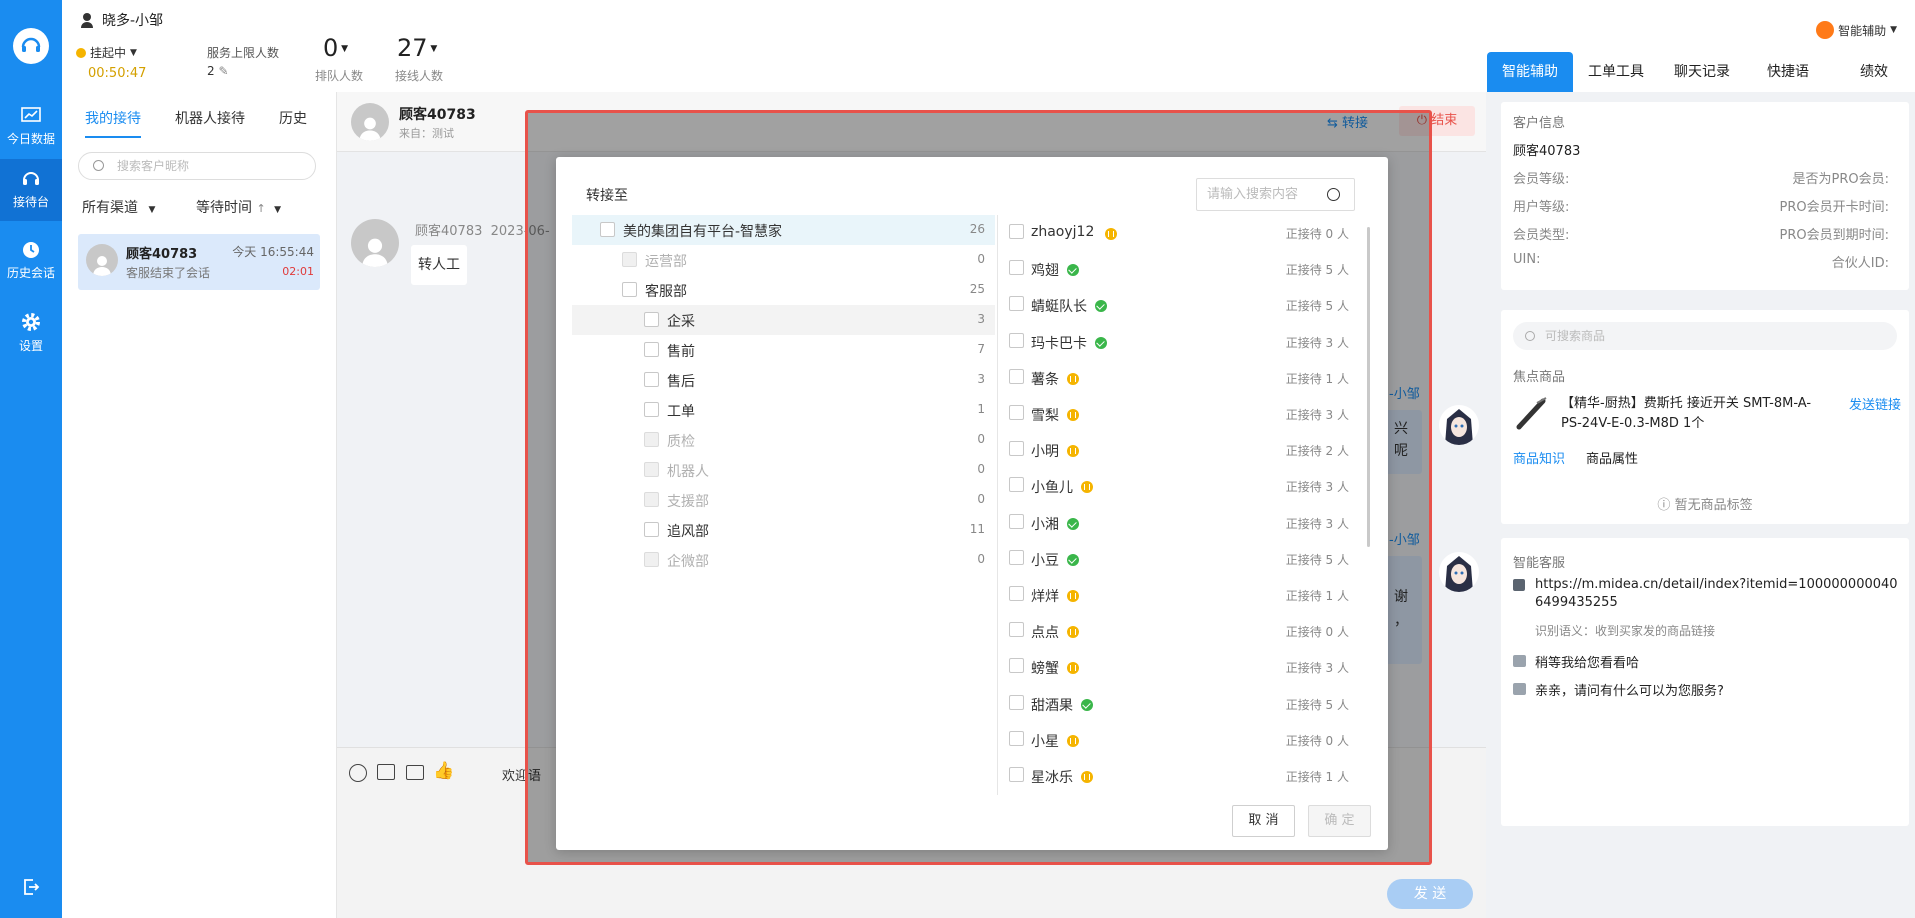 This screenshot has width=1915, height=918. Describe the element at coordinates (783, 290) in the screenshot. I see `tree-node: 客服部 25` at that location.